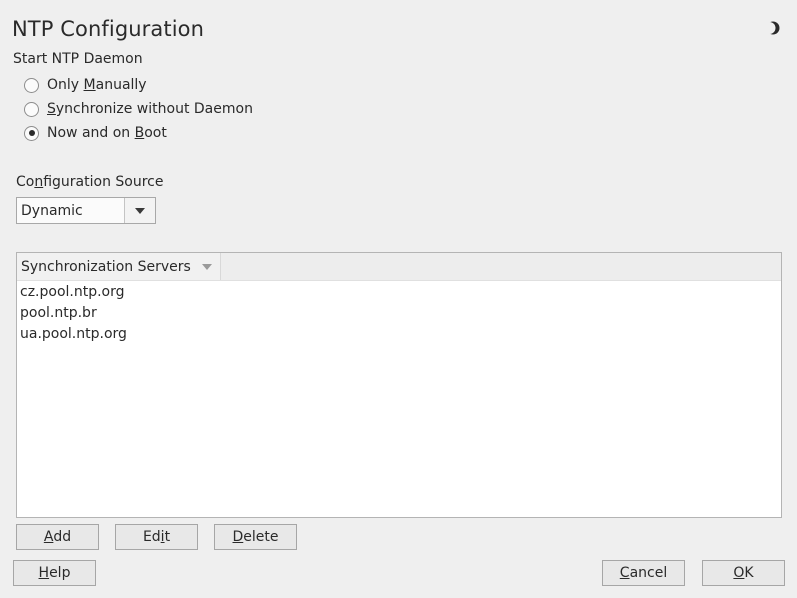  What do you see at coordinates (150, 109) in the screenshot?
I see `radio-label: Synchronize without Daemon` at bounding box center [150, 109].